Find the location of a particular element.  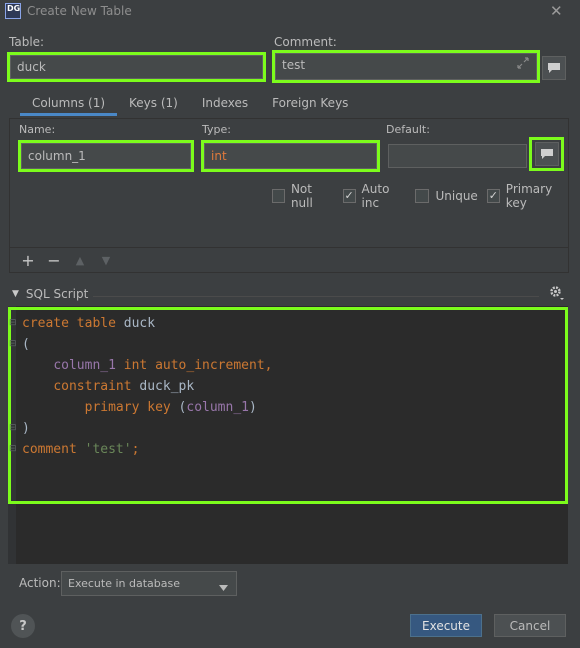

code-token: comment is located at coordinates (53, 449).